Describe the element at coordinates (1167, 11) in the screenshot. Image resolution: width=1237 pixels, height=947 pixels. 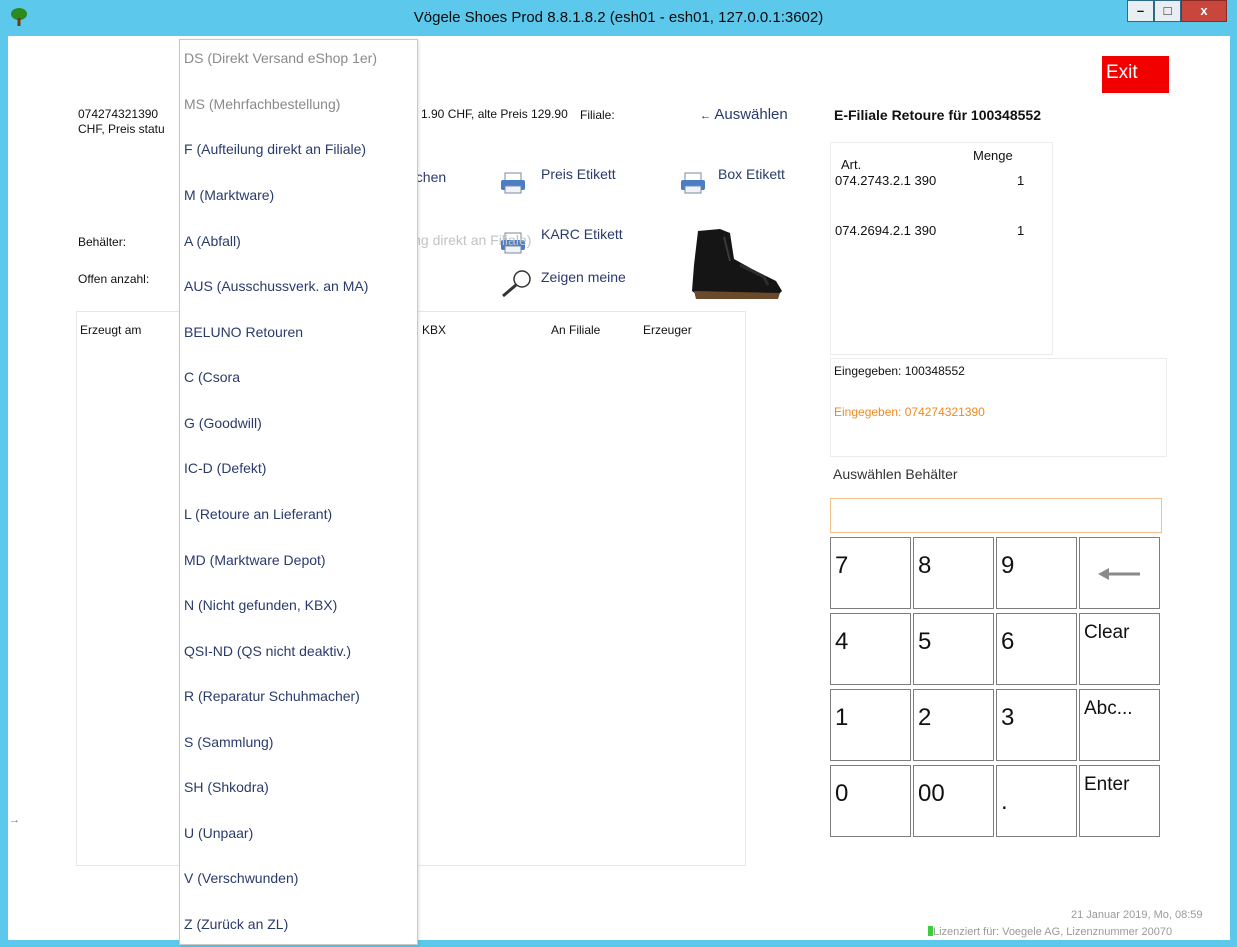
I see `maximize-button: □` at that location.